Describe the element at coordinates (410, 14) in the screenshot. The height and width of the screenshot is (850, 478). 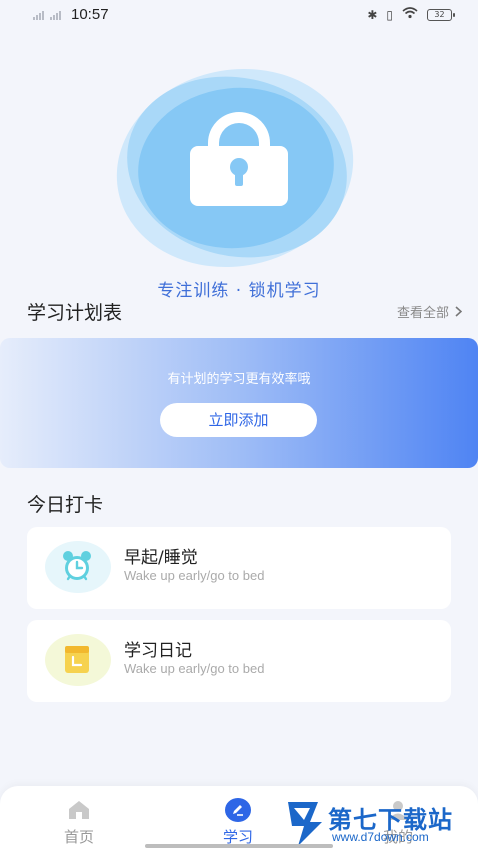
I see `wifi-icon` at that location.